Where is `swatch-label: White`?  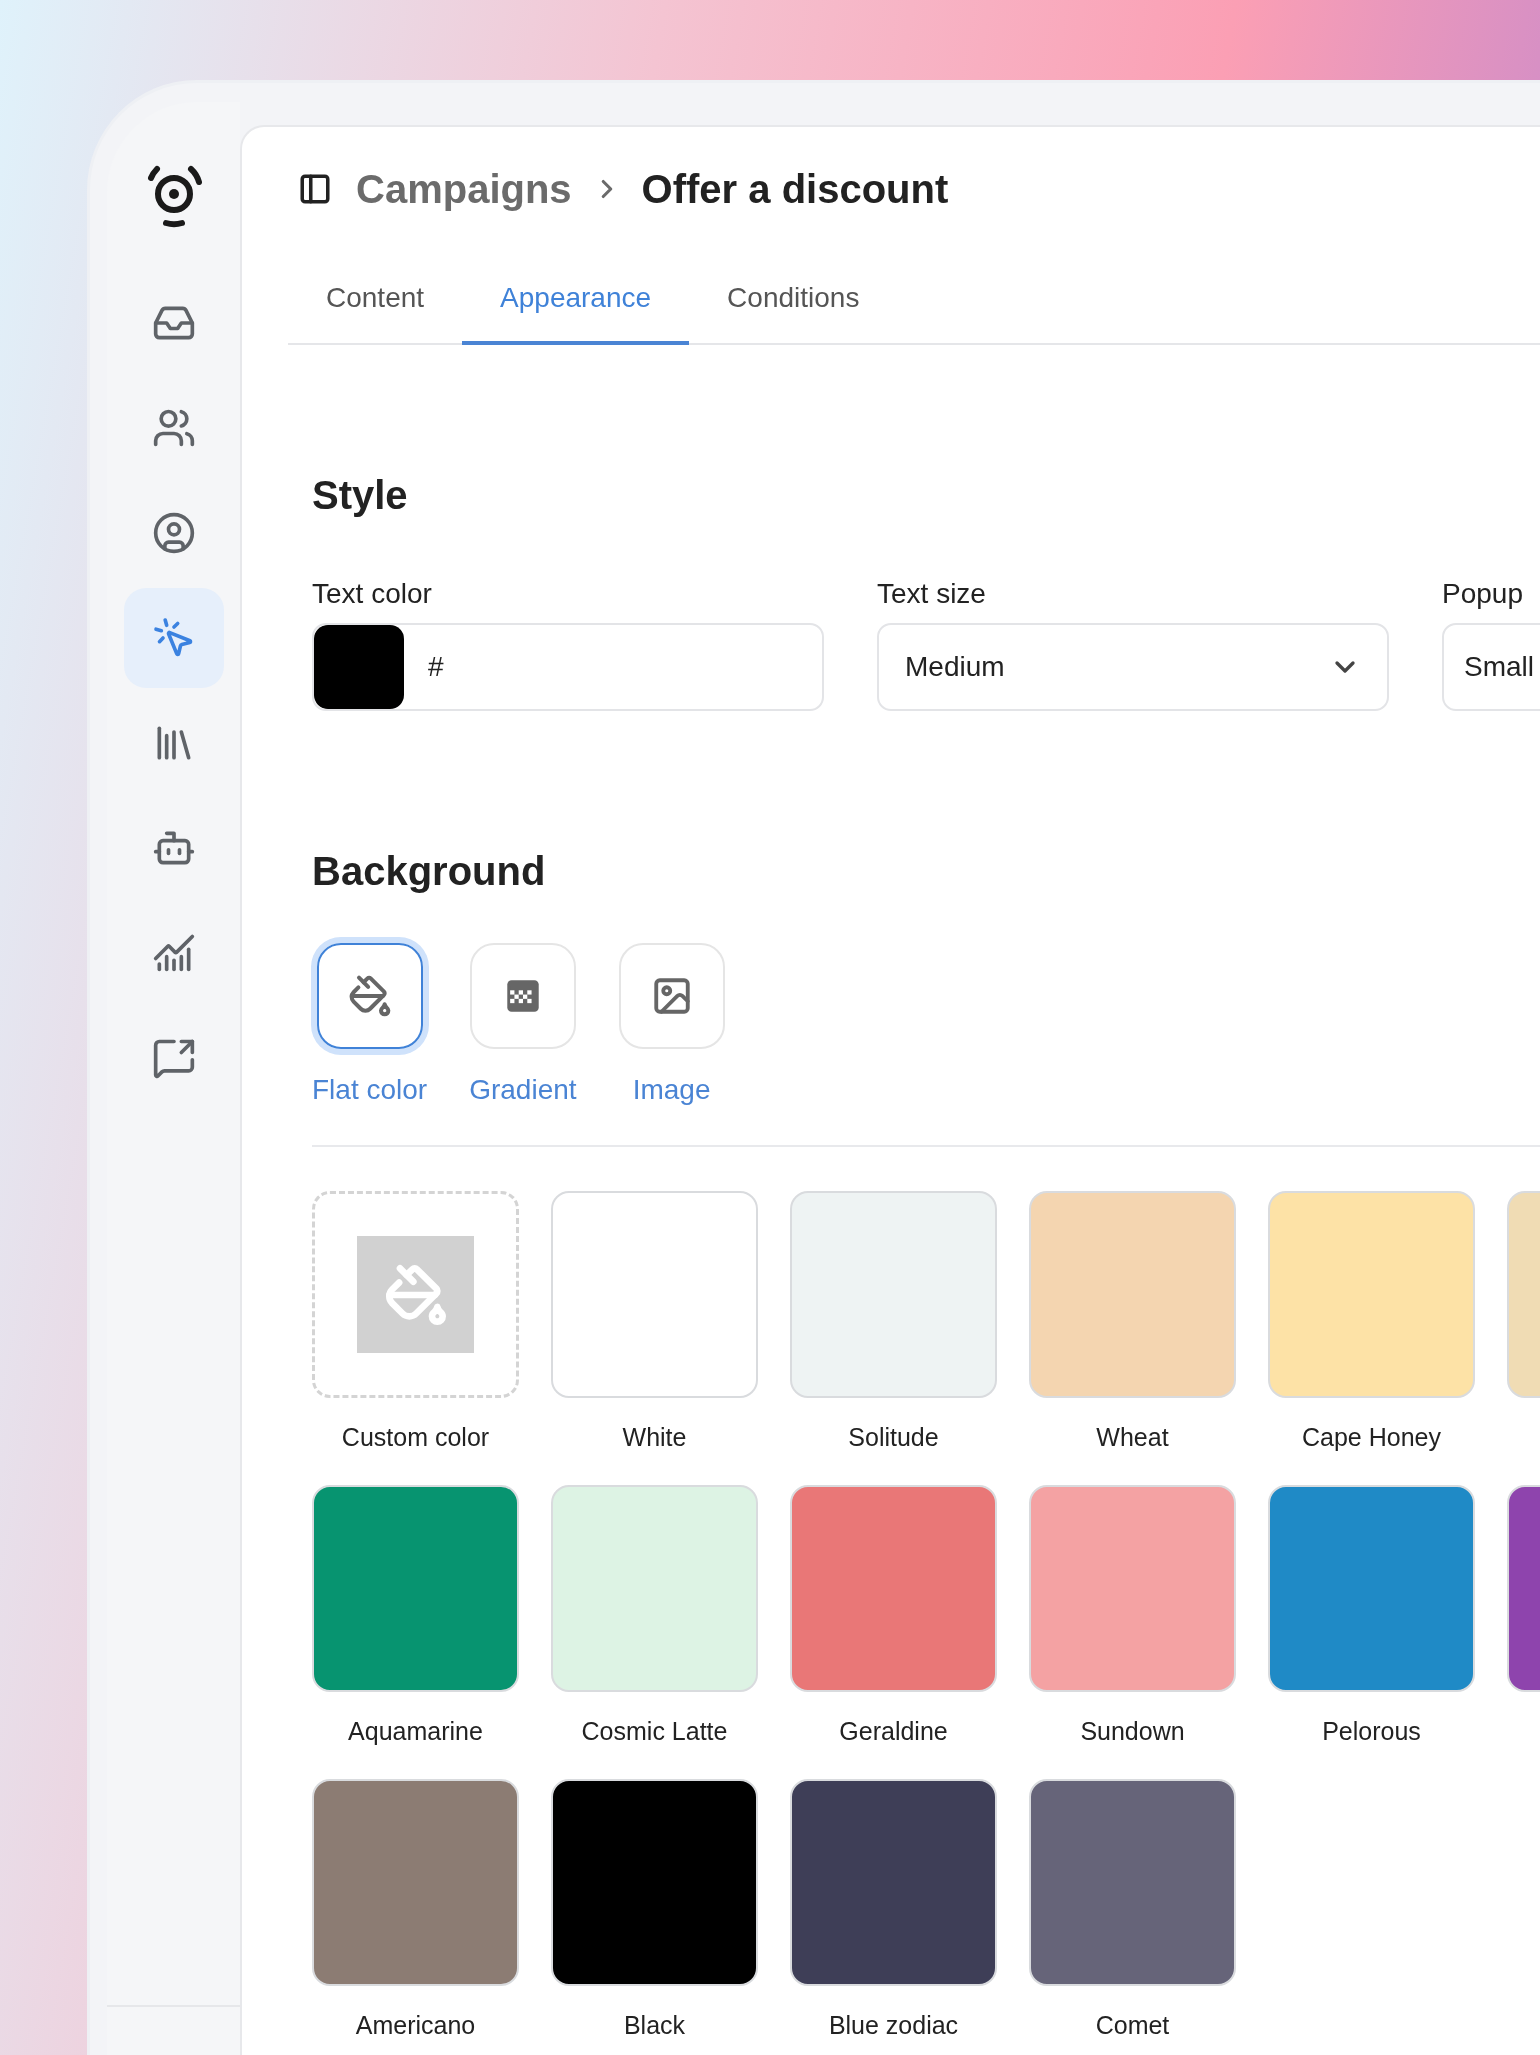
swatch-label: White is located at coordinates (654, 1437).